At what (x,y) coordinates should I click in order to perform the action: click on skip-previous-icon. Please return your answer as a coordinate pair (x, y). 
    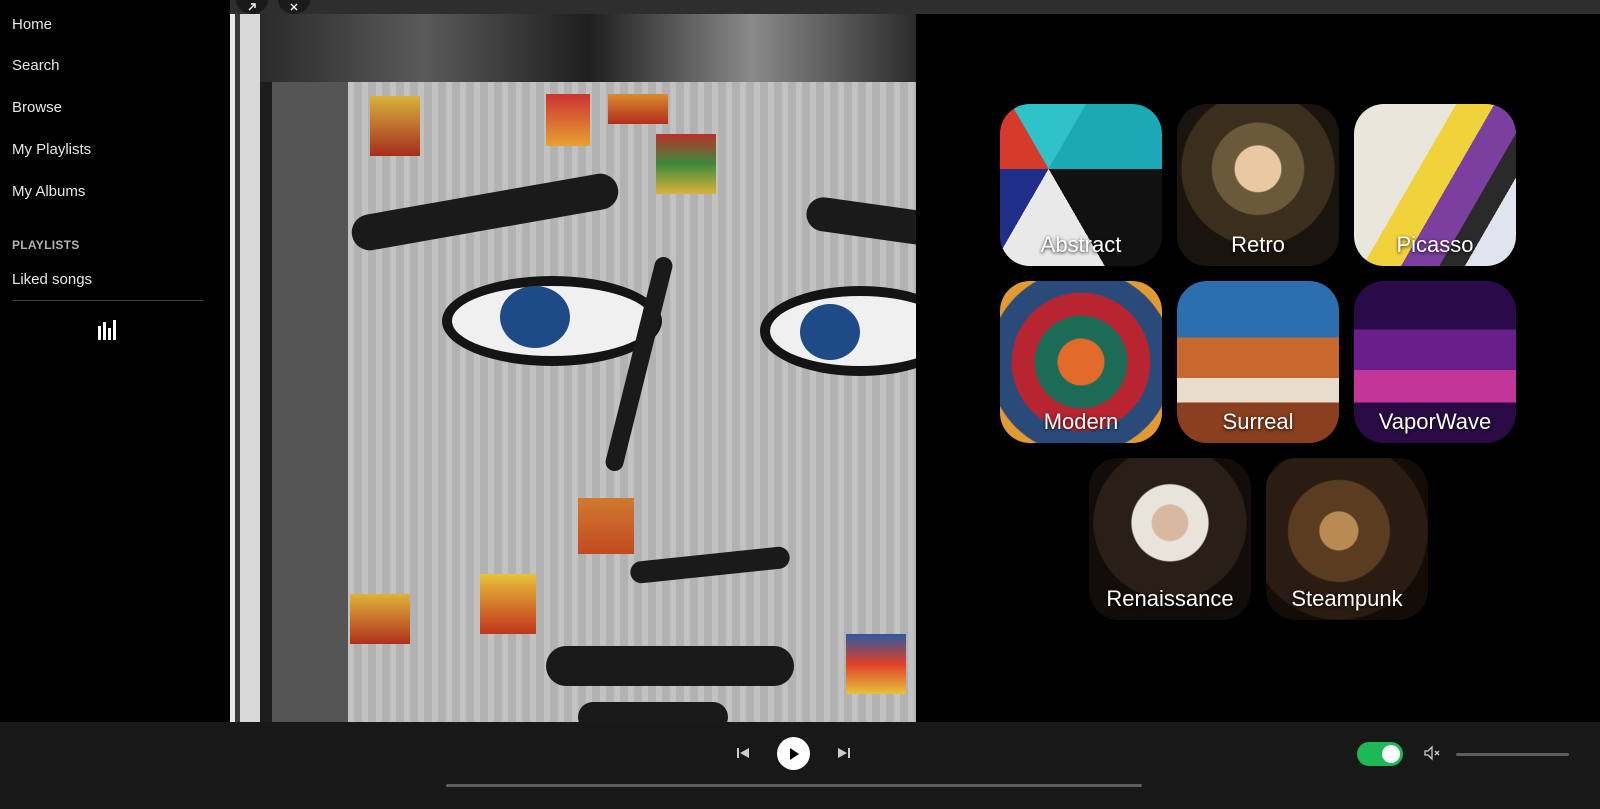
    Looking at the image, I should click on (743, 753).